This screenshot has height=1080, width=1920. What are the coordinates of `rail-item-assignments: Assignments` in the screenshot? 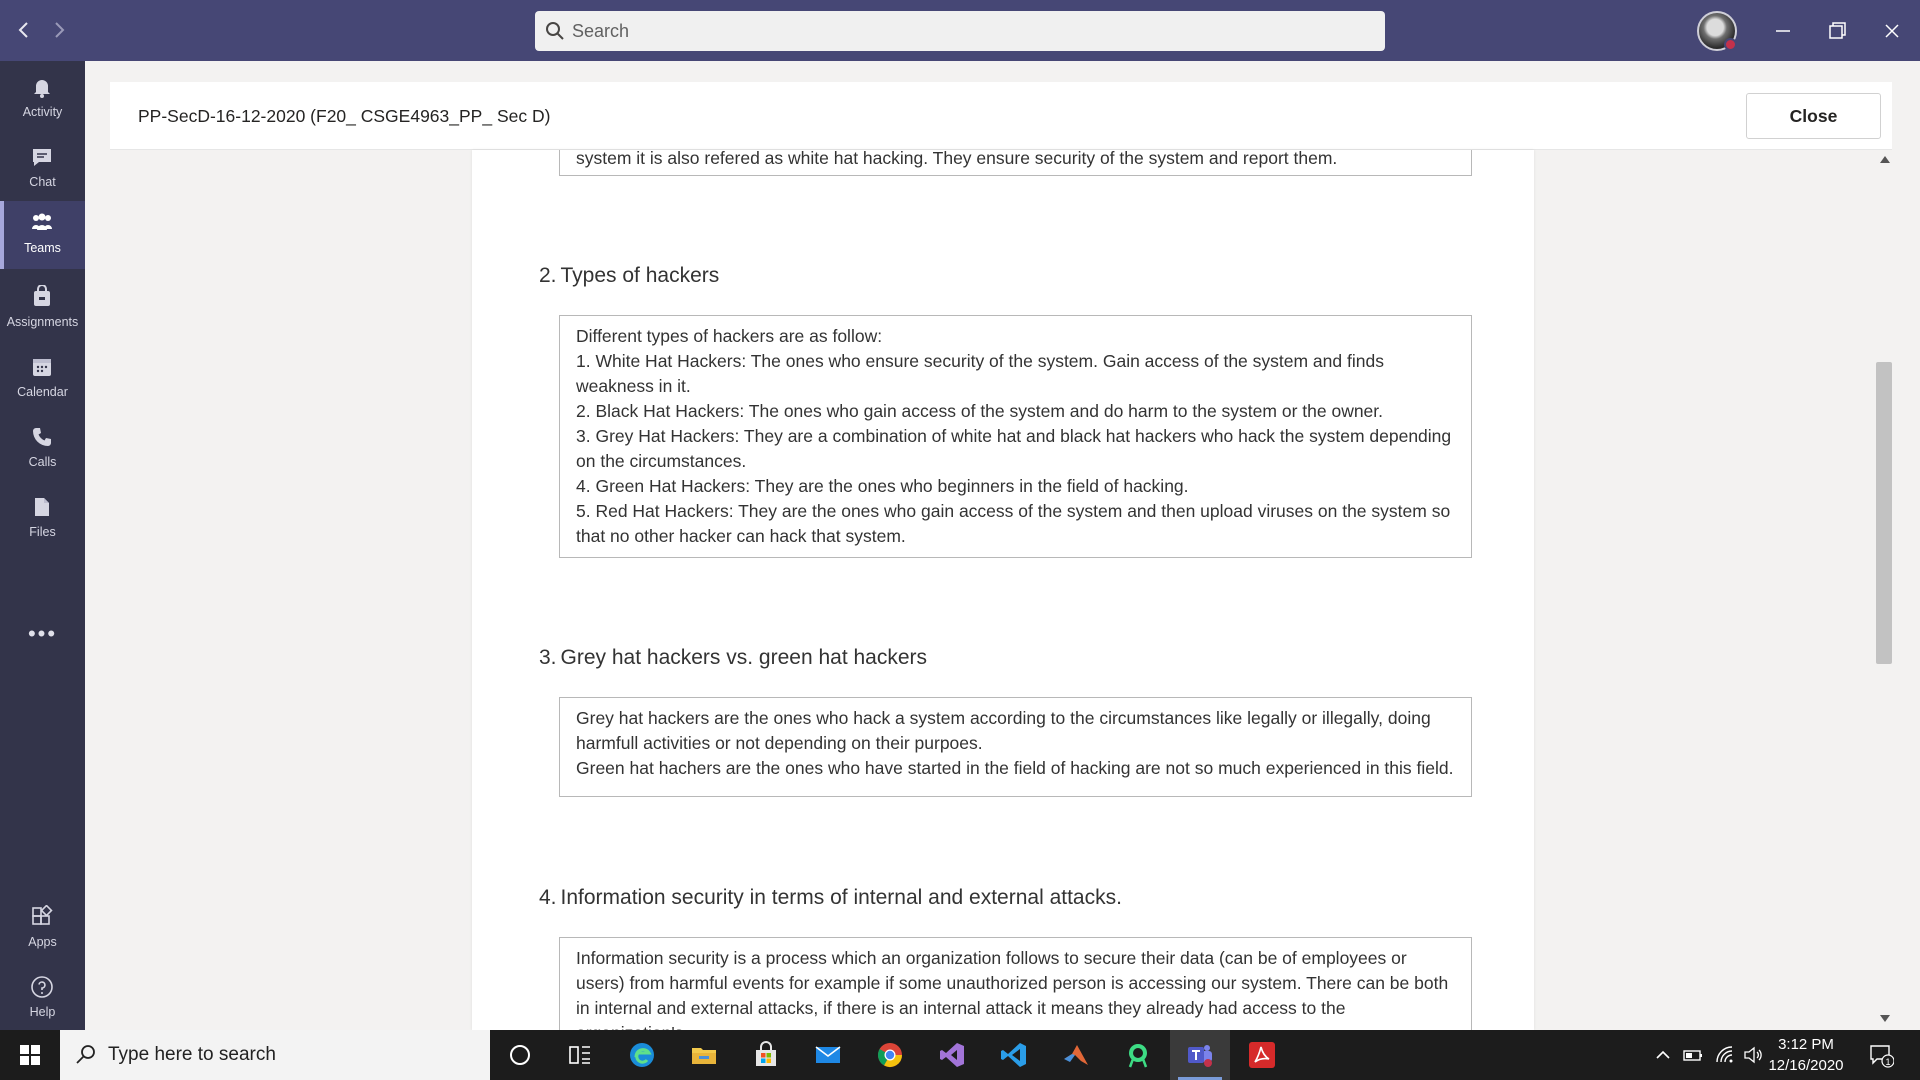 It's located at (42, 309).